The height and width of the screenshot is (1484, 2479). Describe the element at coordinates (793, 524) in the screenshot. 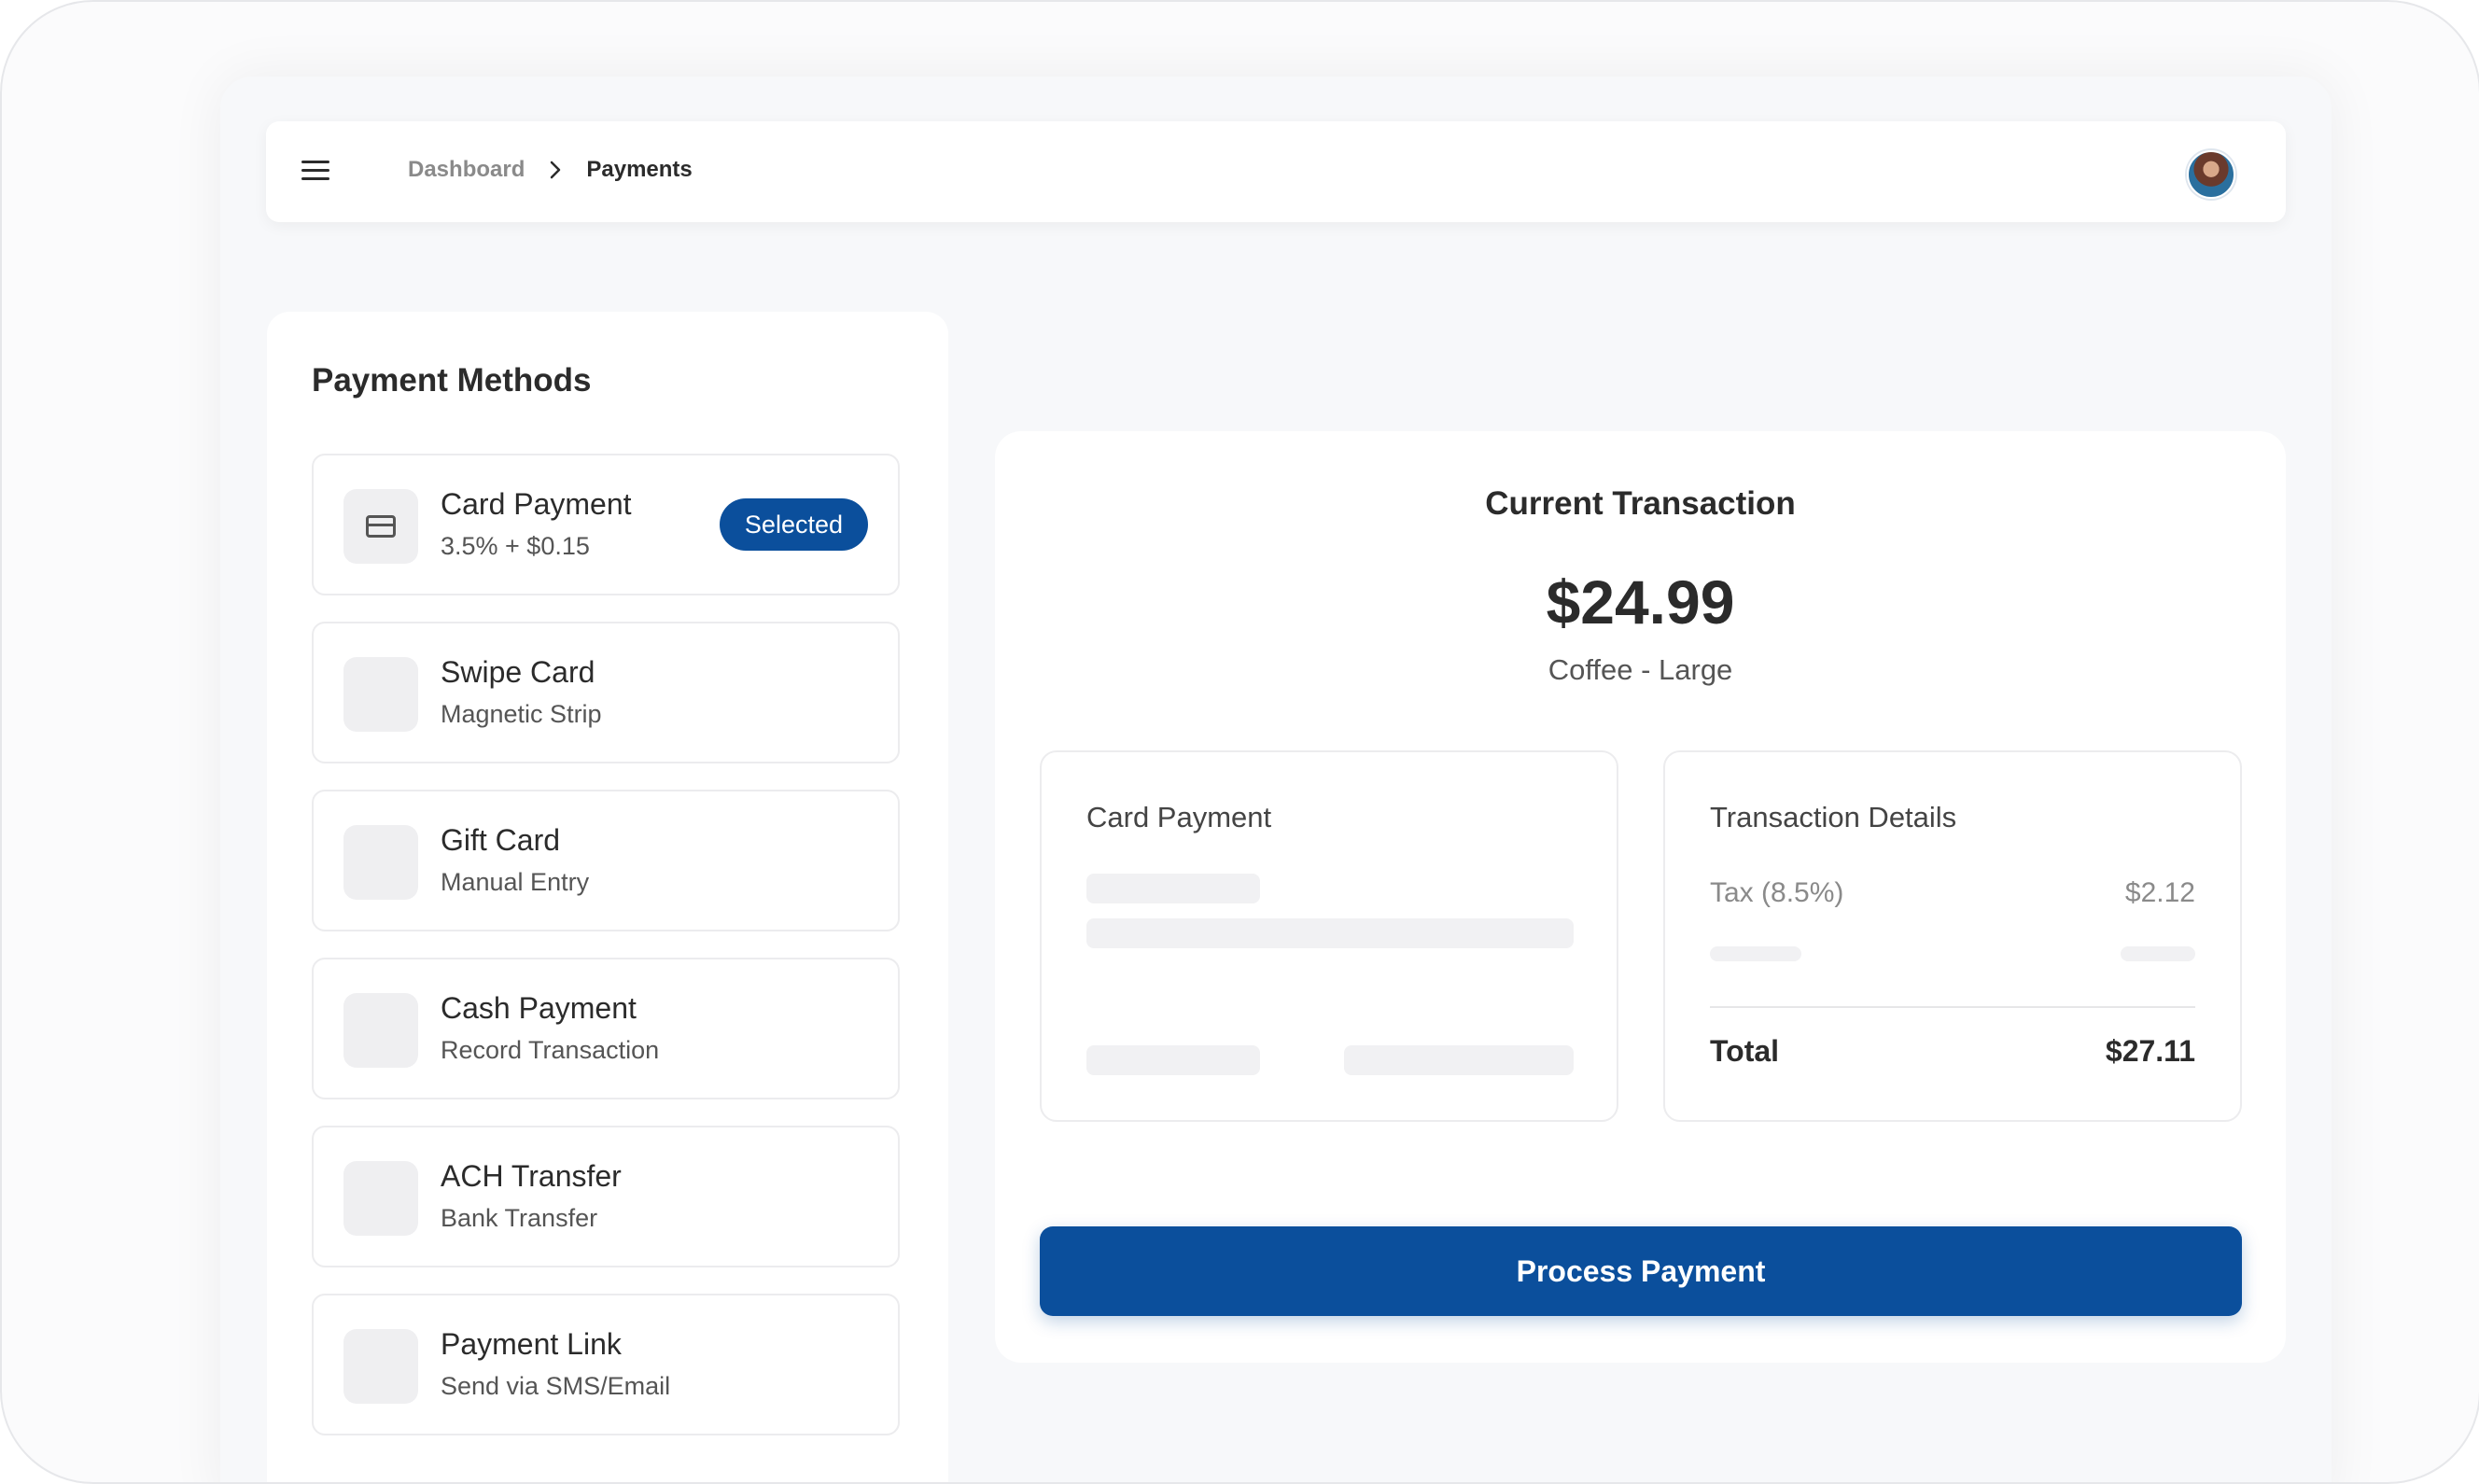

I see `selected-badge: Selected` at that location.